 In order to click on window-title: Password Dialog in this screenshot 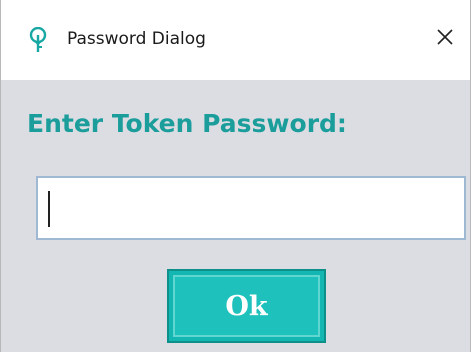, I will do `click(136, 39)`.